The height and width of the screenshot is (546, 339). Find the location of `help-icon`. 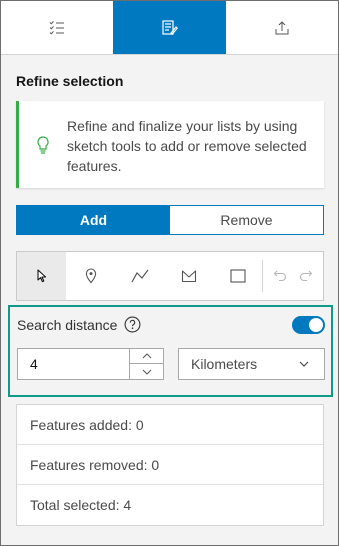

help-icon is located at coordinates (132, 324).